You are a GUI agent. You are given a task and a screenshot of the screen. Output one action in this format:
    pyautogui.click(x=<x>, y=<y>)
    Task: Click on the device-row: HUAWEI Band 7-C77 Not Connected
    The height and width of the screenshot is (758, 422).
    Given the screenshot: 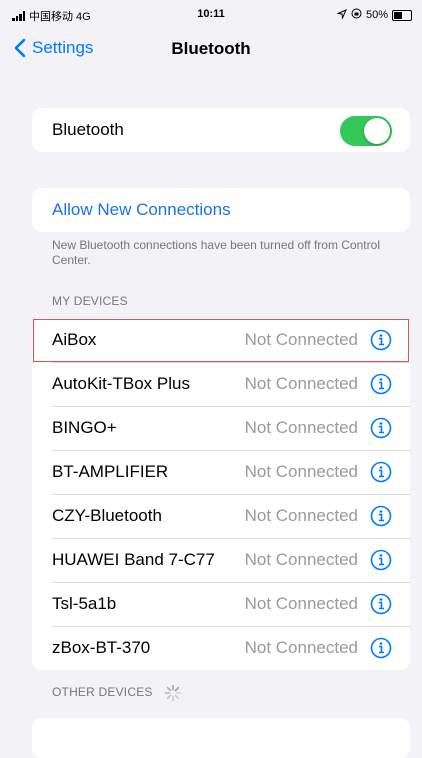 What is the action you would take?
    pyautogui.click(x=221, y=560)
    